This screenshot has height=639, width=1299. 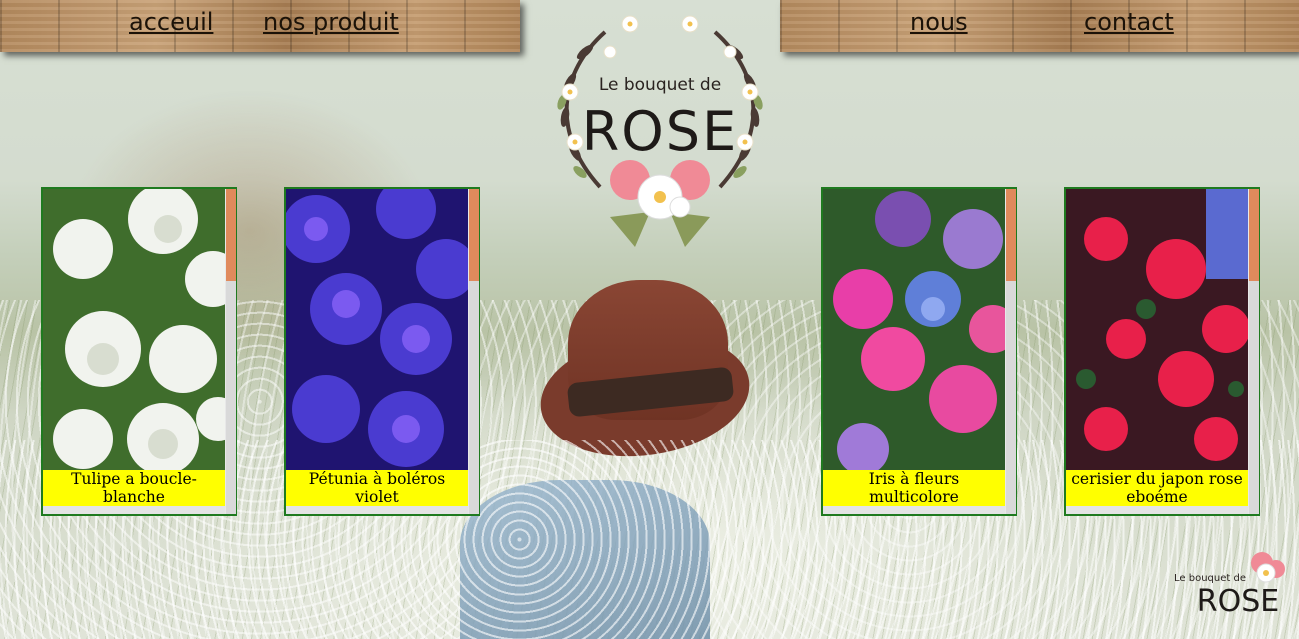 What do you see at coordinates (1157, 329) in the screenshot?
I see `product-photo-red-blossoms` at bounding box center [1157, 329].